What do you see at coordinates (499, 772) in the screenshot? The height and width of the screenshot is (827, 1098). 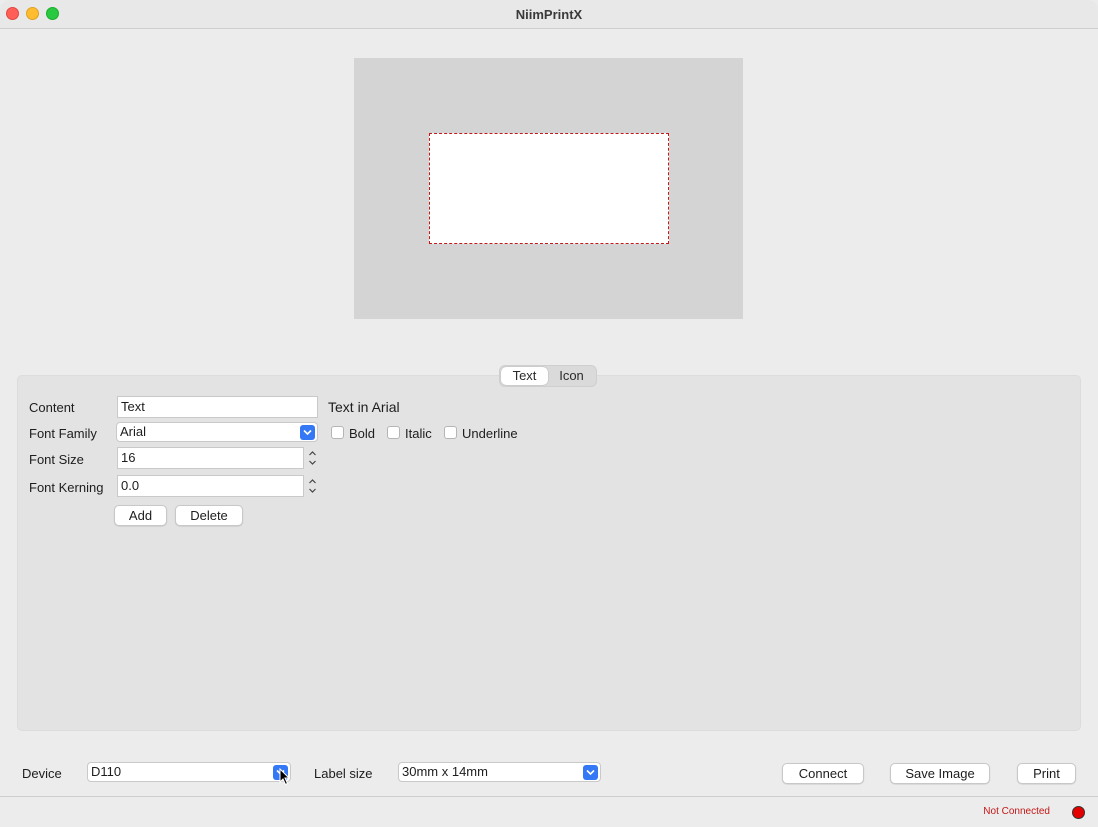 I see `label-size-select: 30mm x 14mm` at bounding box center [499, 772].